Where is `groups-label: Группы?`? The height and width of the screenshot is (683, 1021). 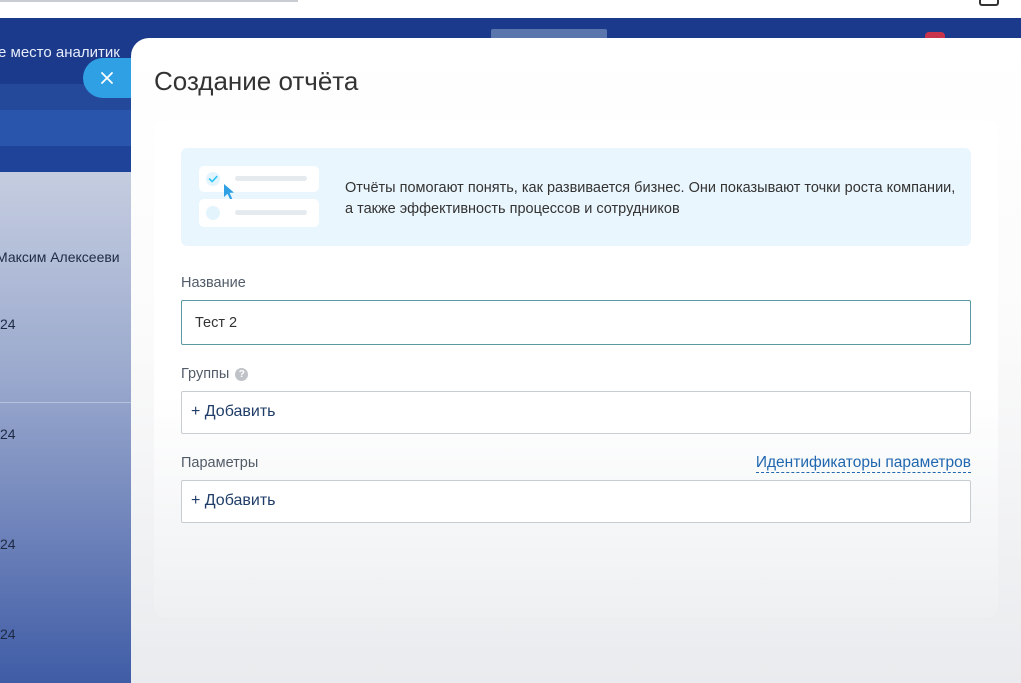 groups-label: Группы? is located at coordinates (215, 374).